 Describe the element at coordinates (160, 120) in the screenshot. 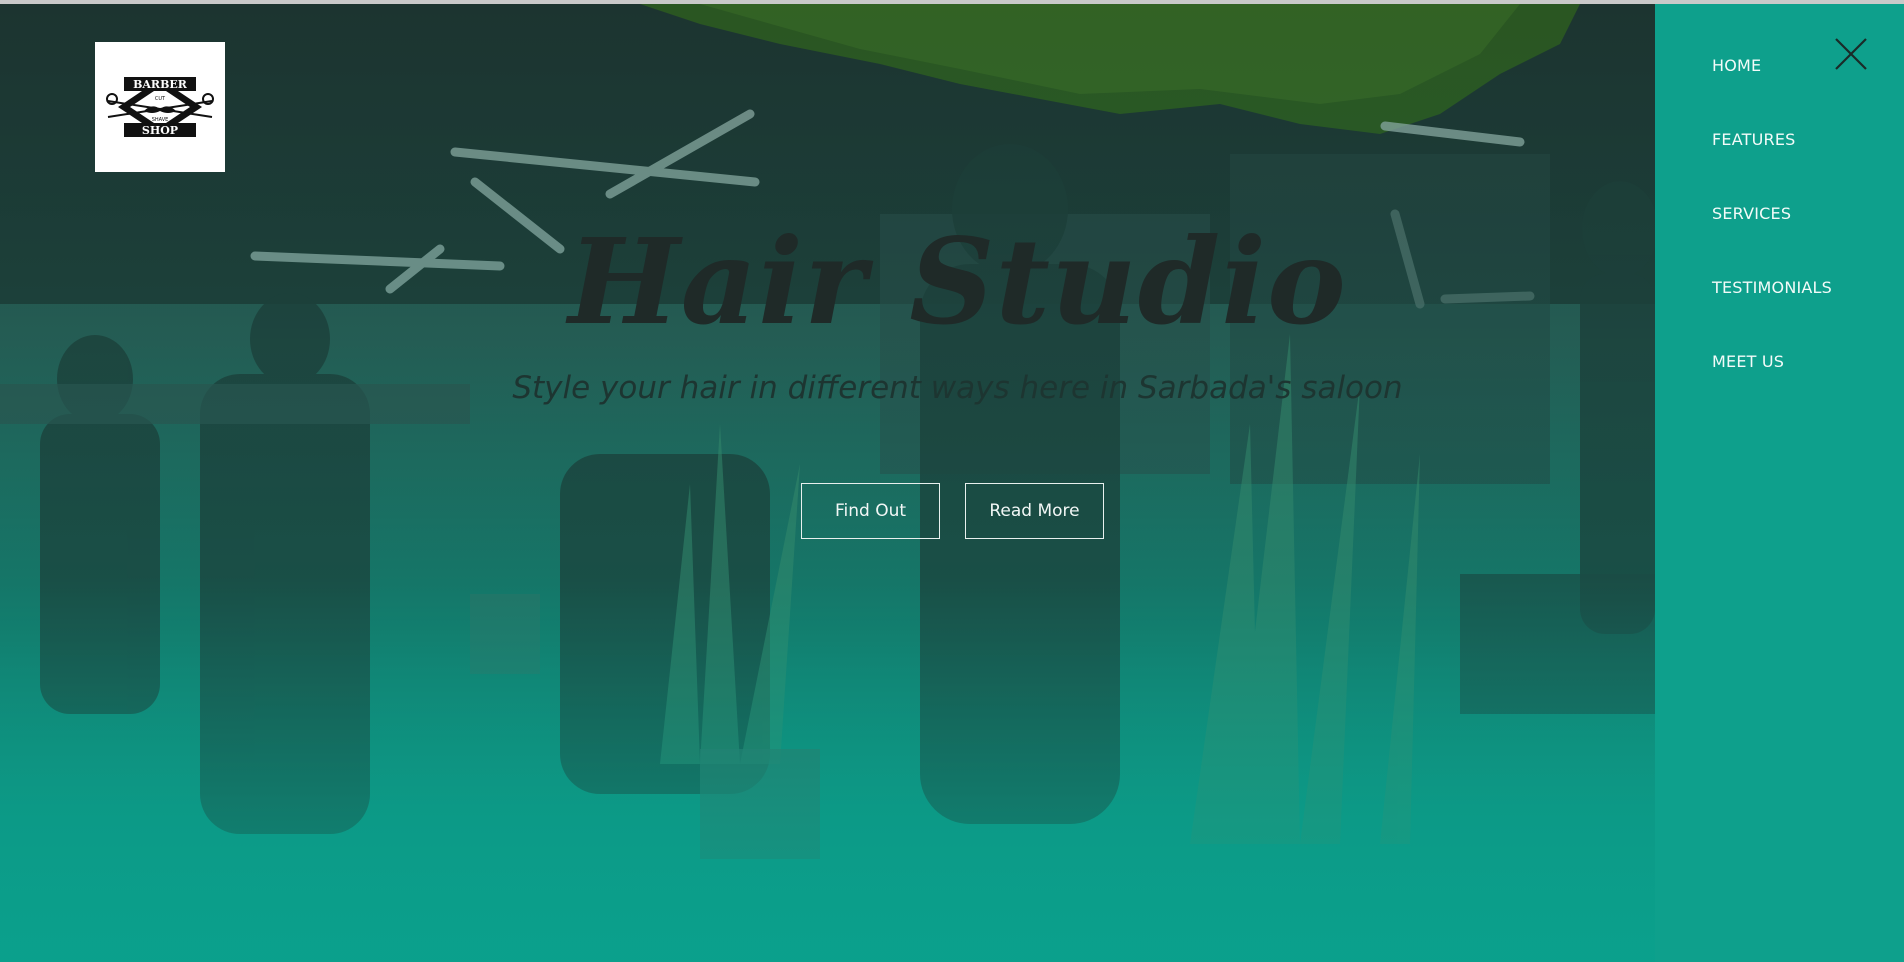

I see `svg-text: SHAVE` at that location.